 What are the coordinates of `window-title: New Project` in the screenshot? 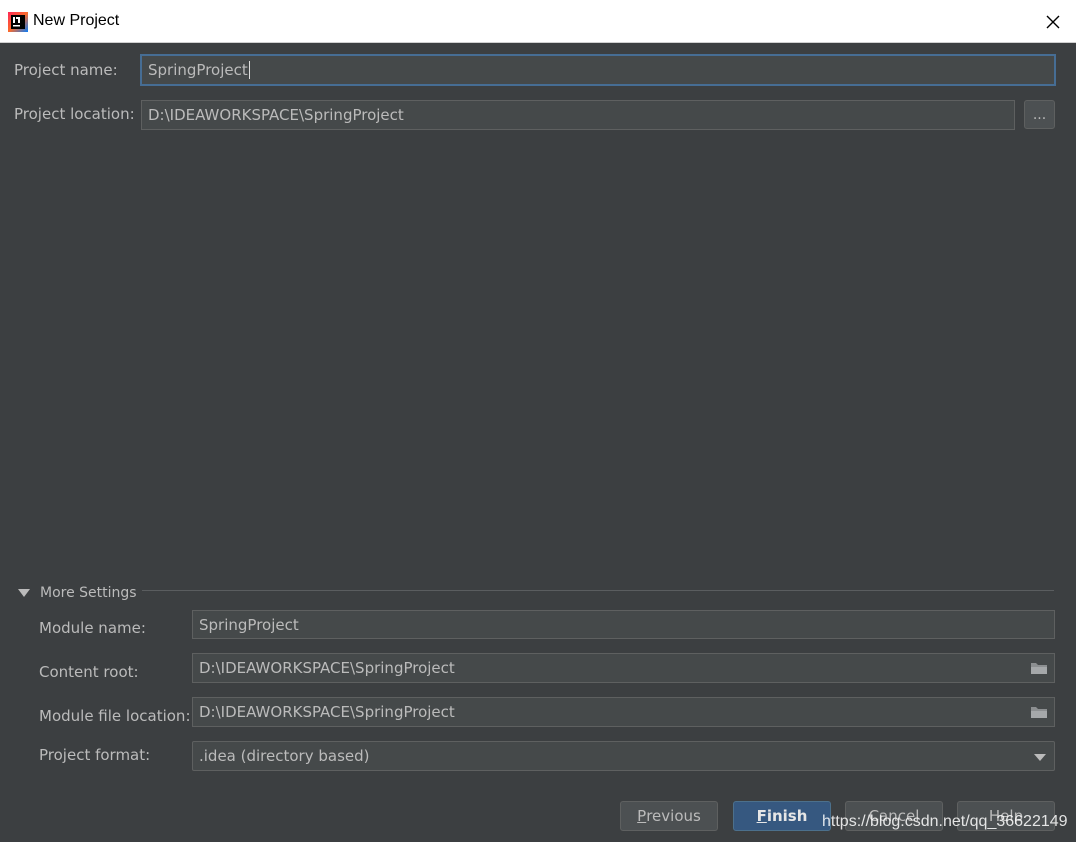 It's located at (76, 20).